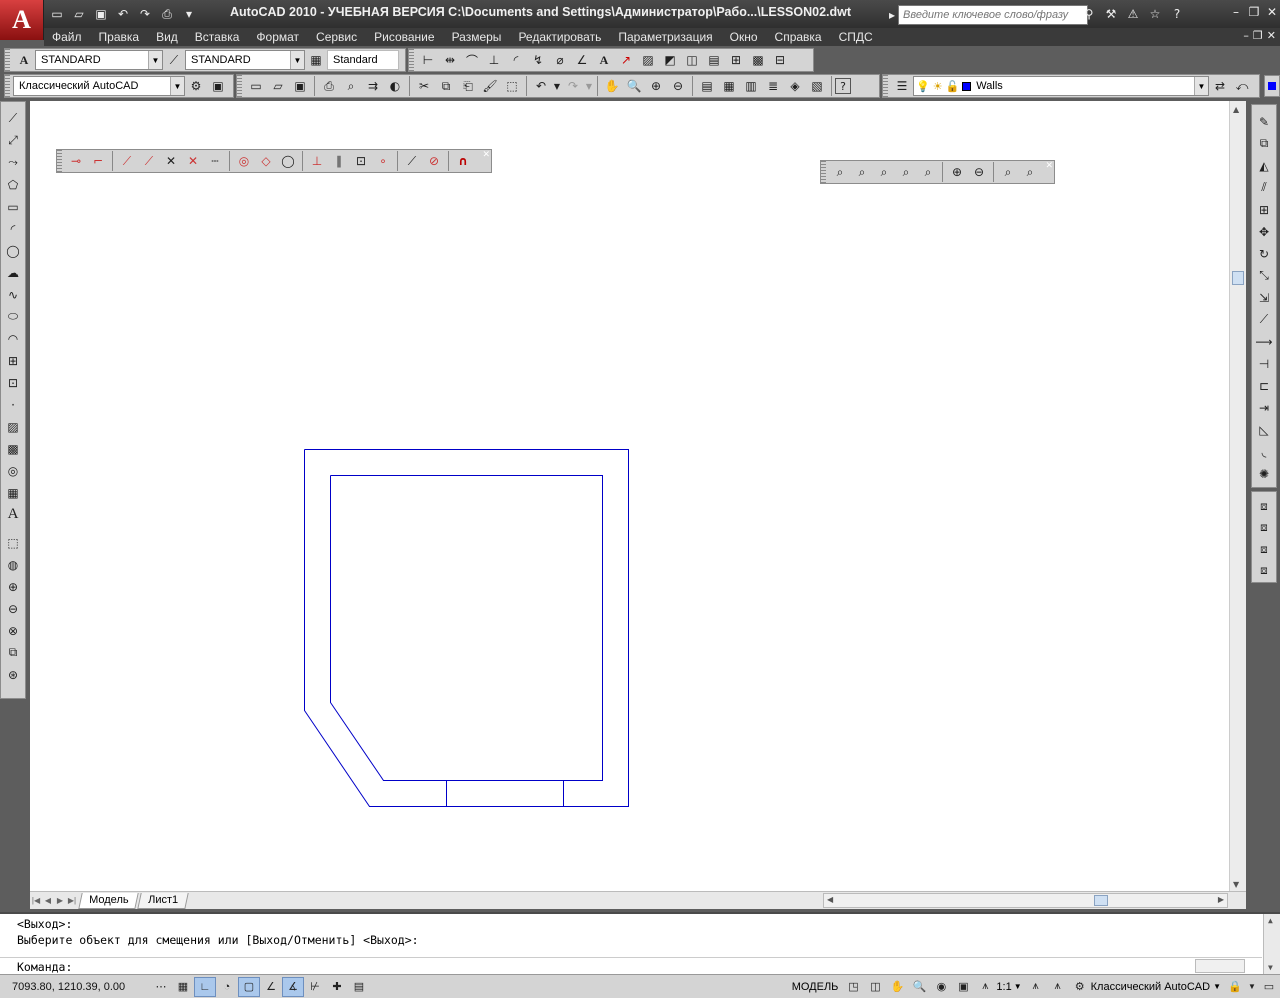 The width and height of the screenshot is (1280, 998). Describe the element at coordinates (875, 987) in the screenshot. I see `layout-space-icon: ◫` at that location.